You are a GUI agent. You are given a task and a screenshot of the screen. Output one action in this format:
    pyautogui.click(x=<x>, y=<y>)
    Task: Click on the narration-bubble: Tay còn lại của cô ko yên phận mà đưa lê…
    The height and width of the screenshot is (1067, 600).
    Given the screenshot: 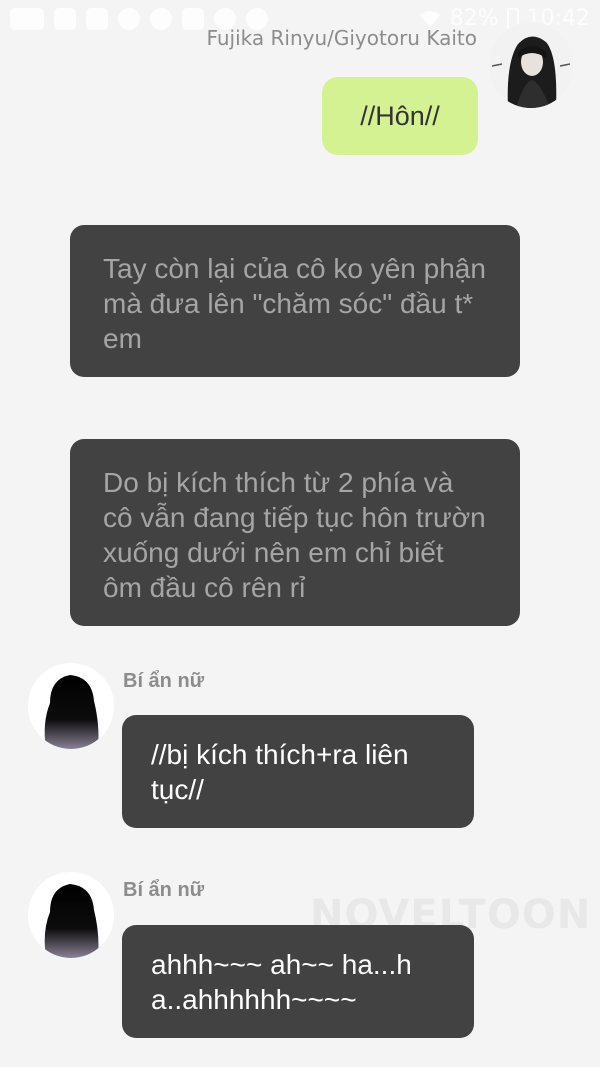 What is the action you would take?
    pyautogui.click(x=295, y=301)
    